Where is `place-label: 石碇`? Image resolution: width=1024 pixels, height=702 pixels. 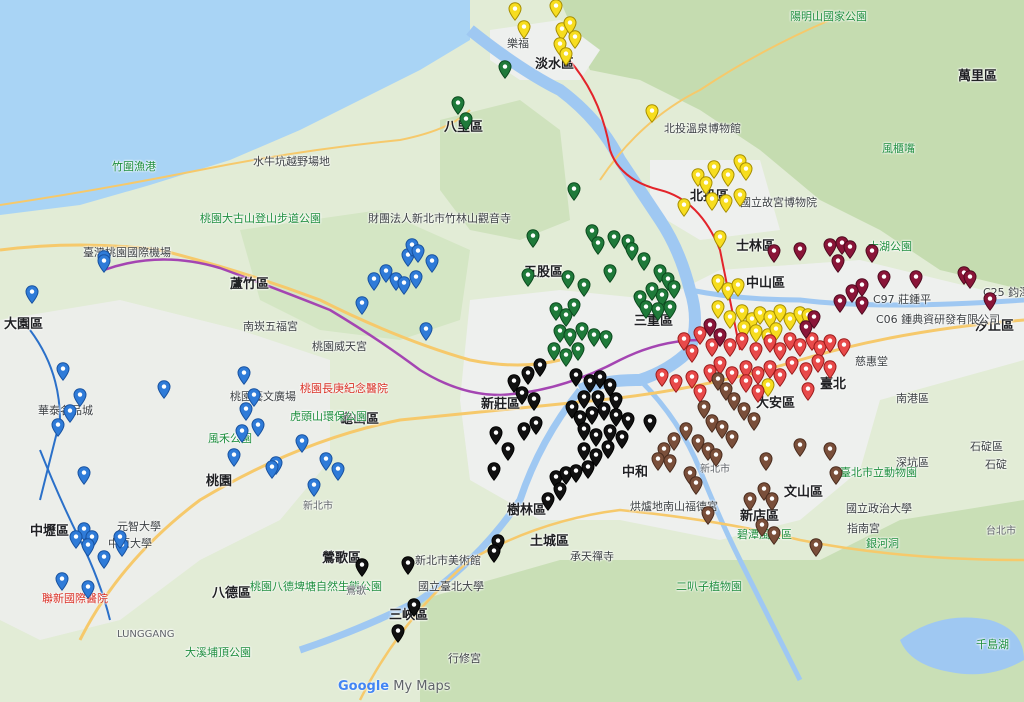
place-label: 石碇 is located at coordinates (996, 464).